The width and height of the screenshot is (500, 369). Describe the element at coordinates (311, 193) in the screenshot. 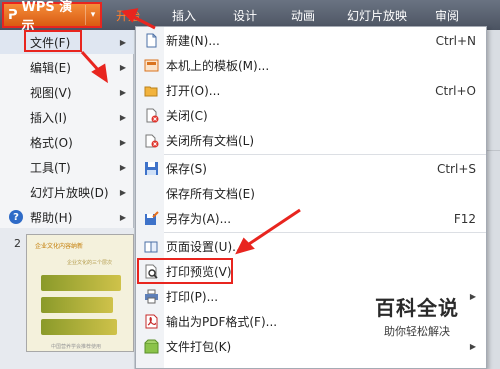

I see `submenu-item-save-all: 保存所有文档(E)` at that location.